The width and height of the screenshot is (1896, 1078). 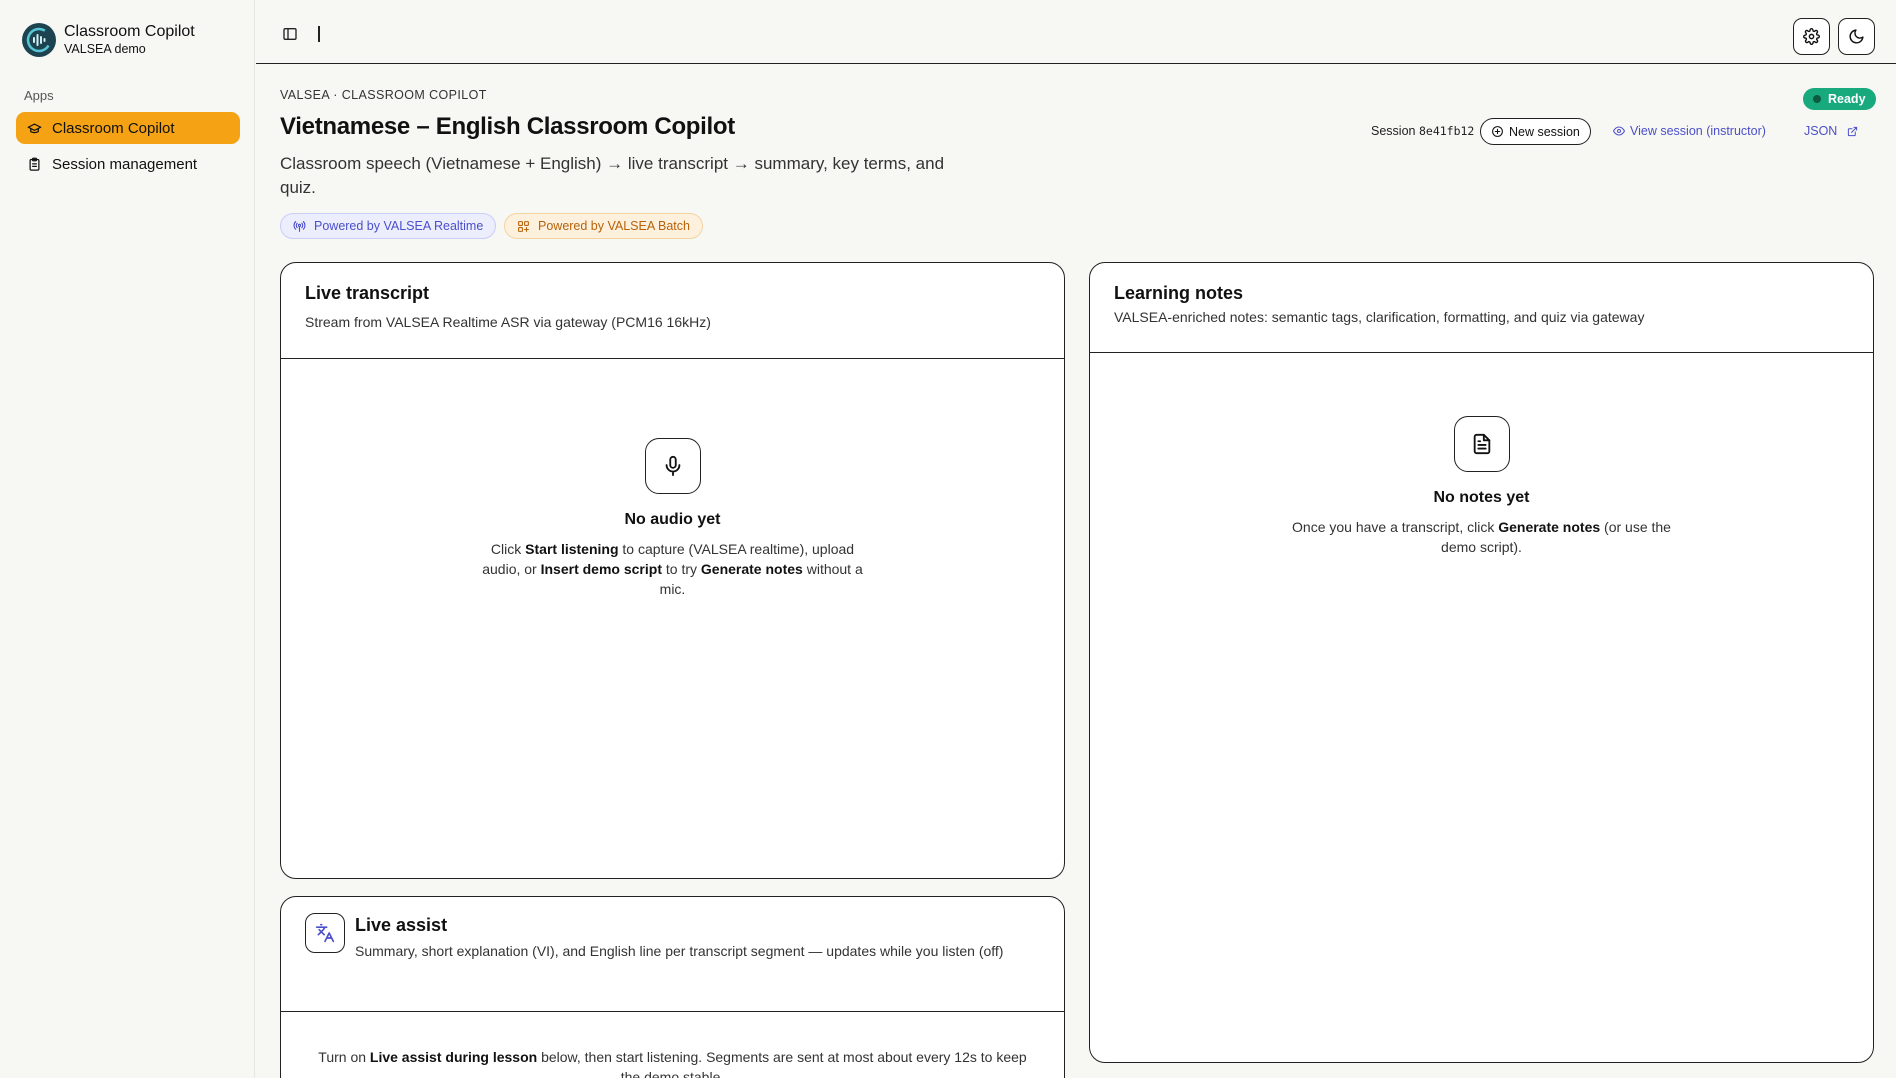 What do you see at coordinates (344, 1057) in the screenshot?
I see `assist-text-part: Turn on` at bounding box center [344, 1057].